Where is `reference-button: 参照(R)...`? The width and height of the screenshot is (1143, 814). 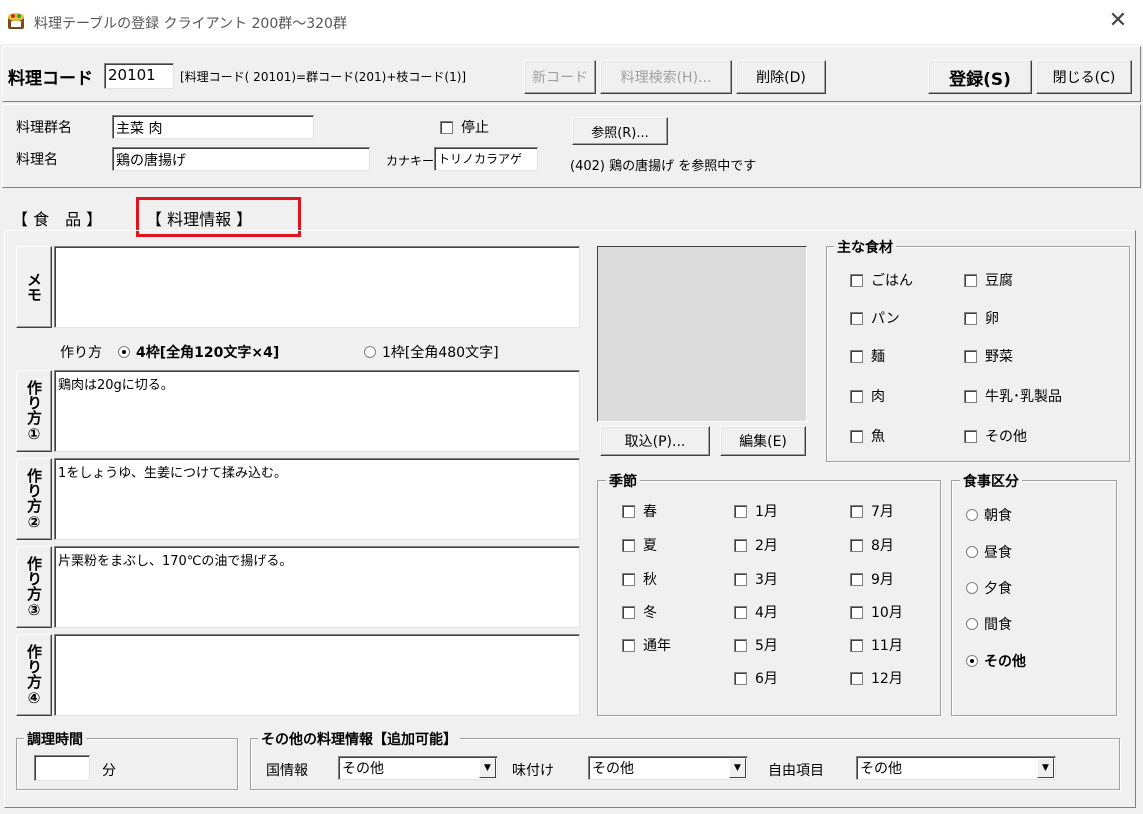 reference-button: 参照(R)... is located at coordinates (620, 131).